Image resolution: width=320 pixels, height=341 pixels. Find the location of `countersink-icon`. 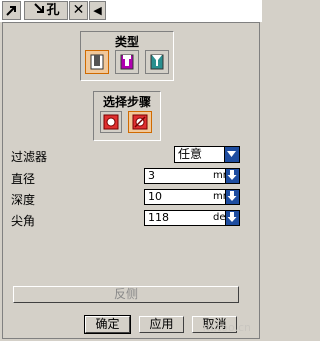

countersink-icon is located at coordinates (157, 62).